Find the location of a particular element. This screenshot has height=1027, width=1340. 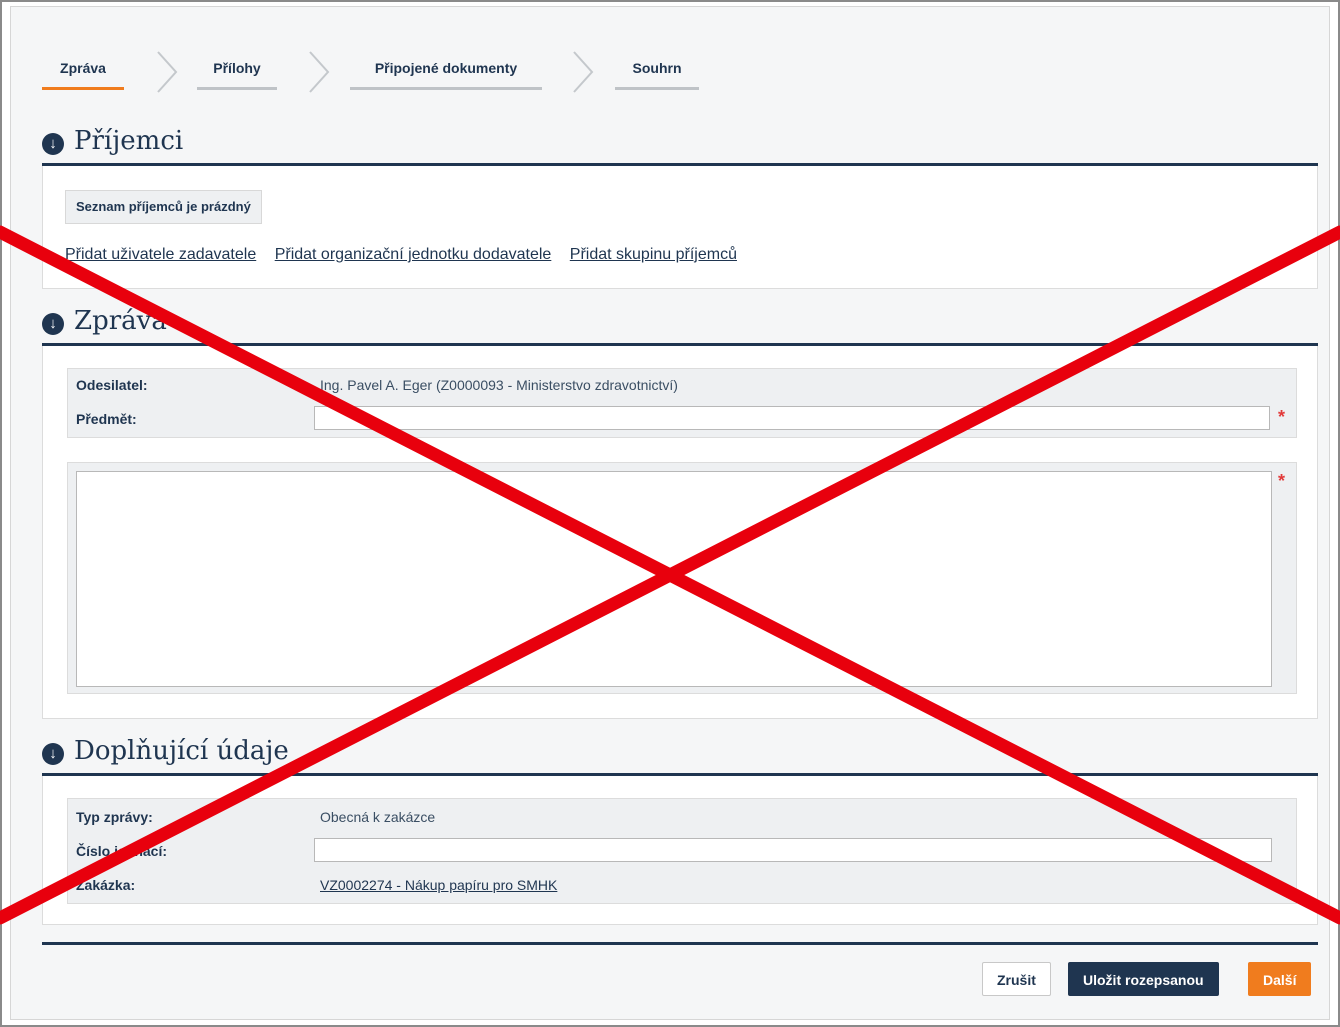

subject-input is located at coordinates (792, 418).